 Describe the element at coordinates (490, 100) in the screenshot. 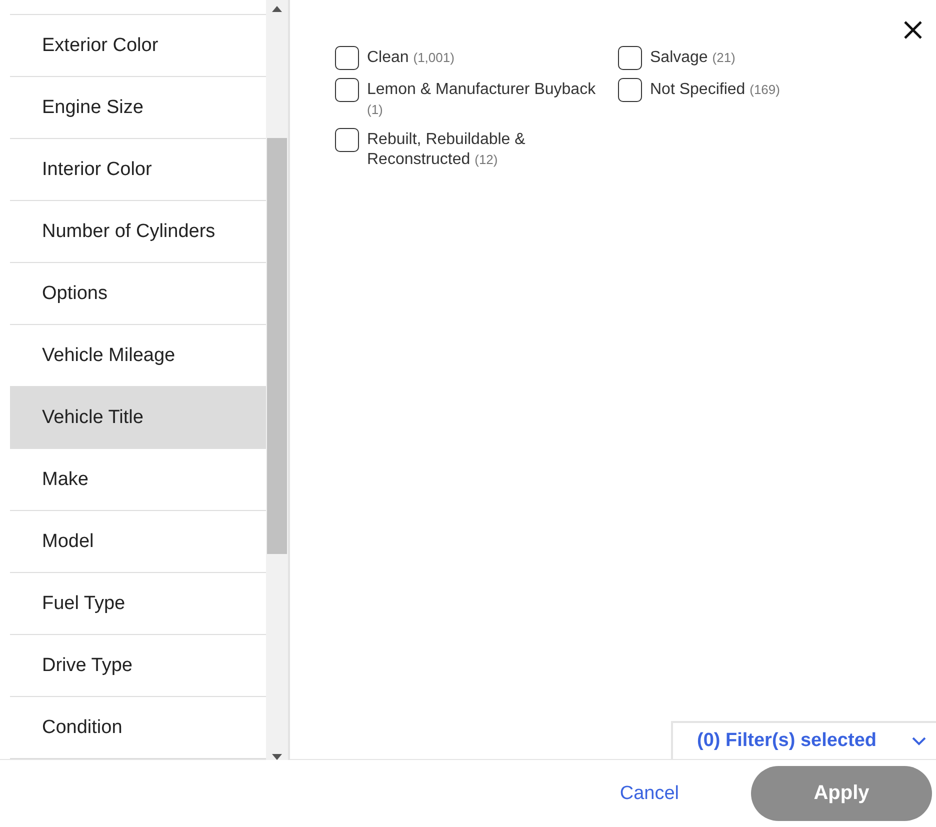

I see `option-label: Lemon & Manufacturer Buyback (1)` at that location.